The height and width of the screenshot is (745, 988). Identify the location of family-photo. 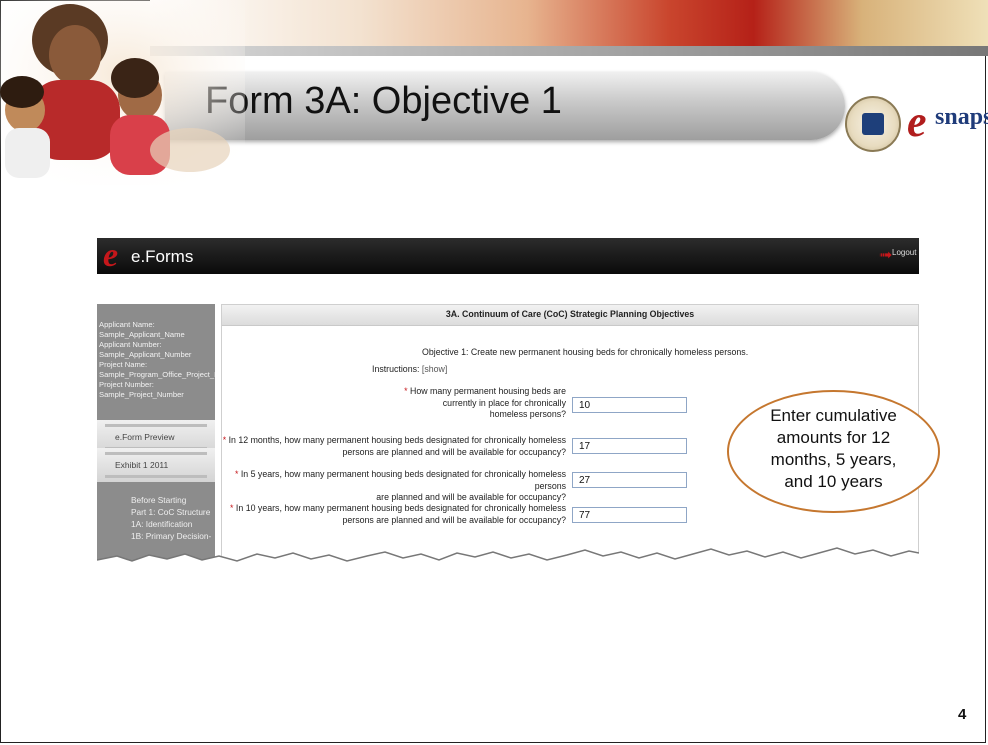
(122, 92).